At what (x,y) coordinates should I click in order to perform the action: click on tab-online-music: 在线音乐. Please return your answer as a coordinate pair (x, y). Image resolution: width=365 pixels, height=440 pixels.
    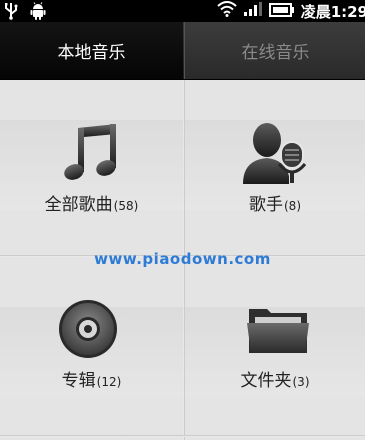
    Looking at the image, I should click on (274, 50).